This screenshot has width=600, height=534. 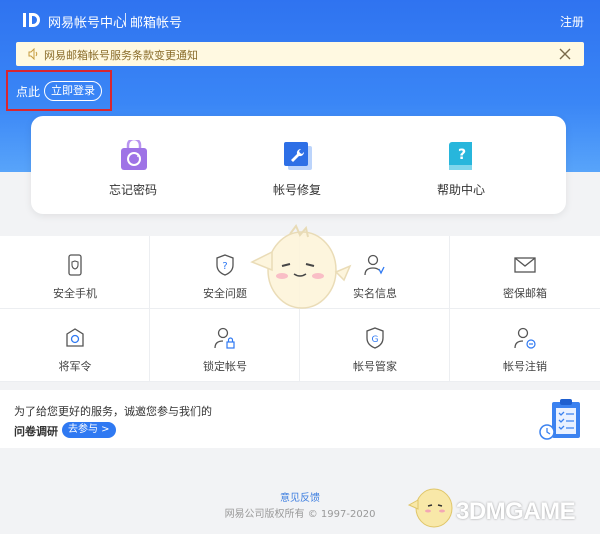 I want to click on user-lock-icon, so click(x=224, y=338).